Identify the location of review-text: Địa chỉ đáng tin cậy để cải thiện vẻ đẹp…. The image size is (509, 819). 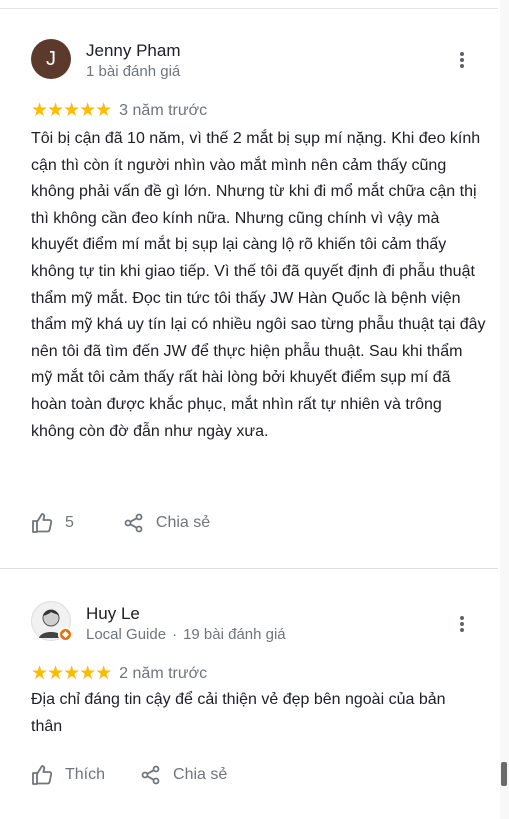
(238, 713).